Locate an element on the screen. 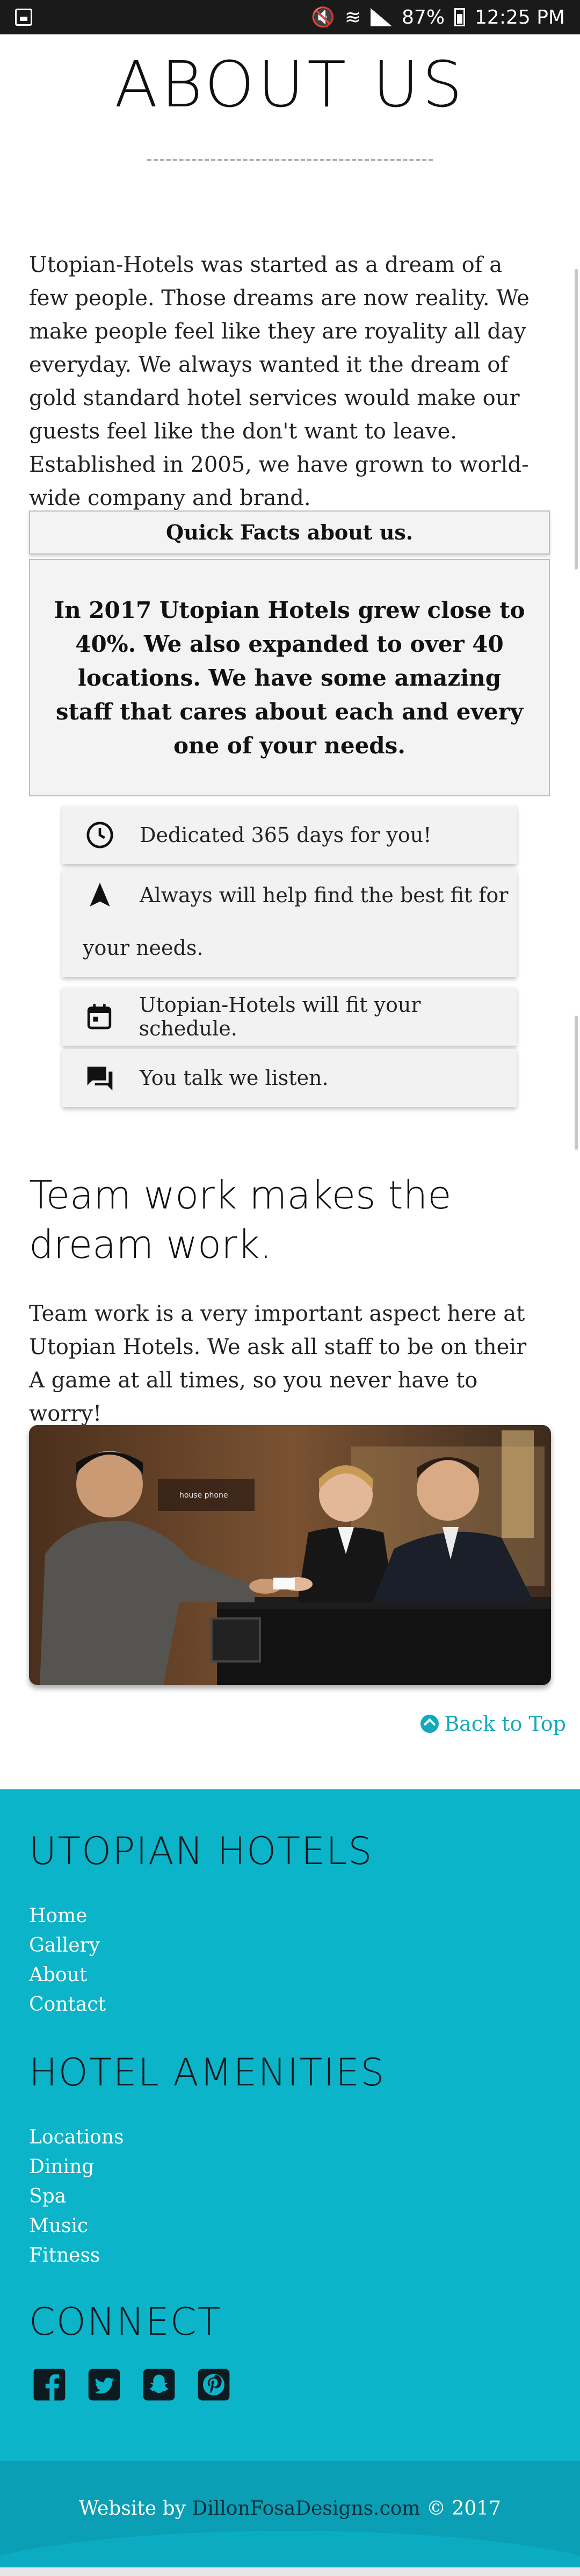 This screenshot has height=2576, width=580. twitter-icon is located at coordinates (104, 2385).